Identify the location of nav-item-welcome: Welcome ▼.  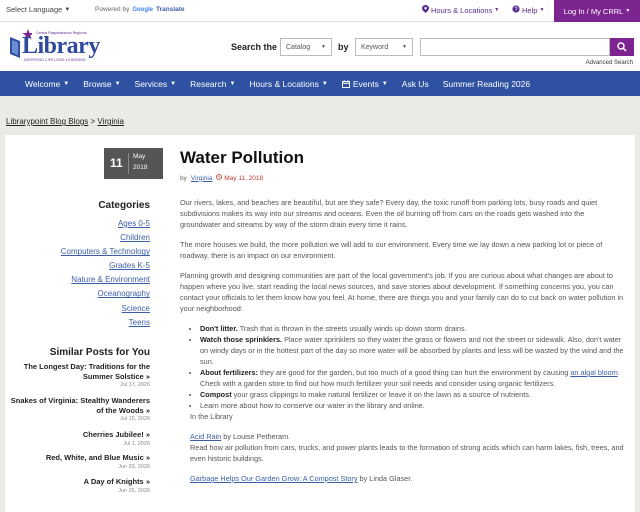
(47, 84).